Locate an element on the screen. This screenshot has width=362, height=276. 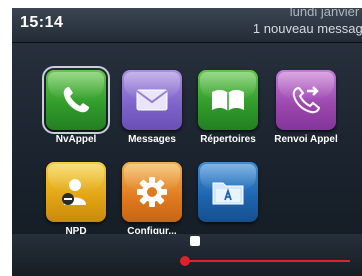
phone-icon is located at coordinates (76, 100).